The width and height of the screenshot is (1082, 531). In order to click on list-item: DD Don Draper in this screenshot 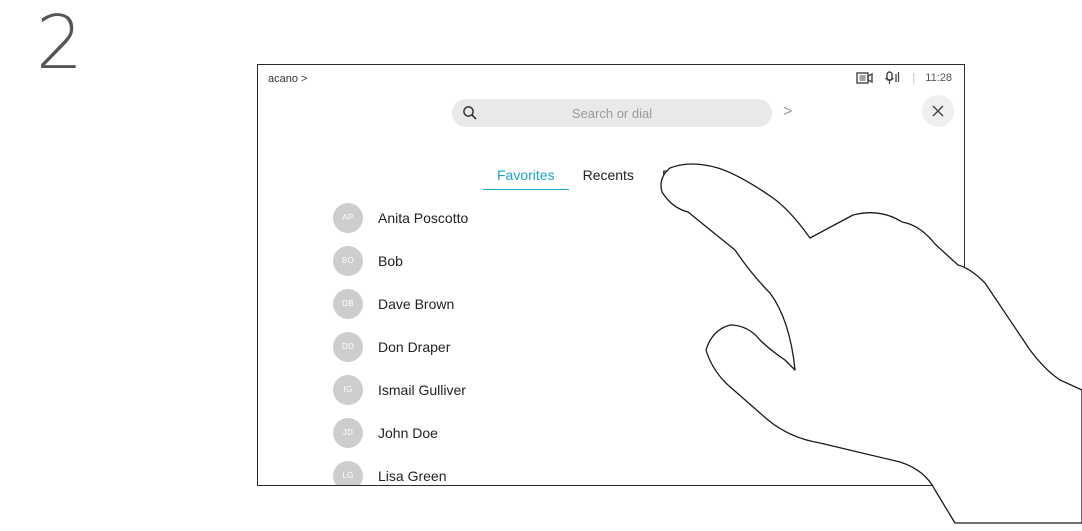, I will do `click(400, 346)`.